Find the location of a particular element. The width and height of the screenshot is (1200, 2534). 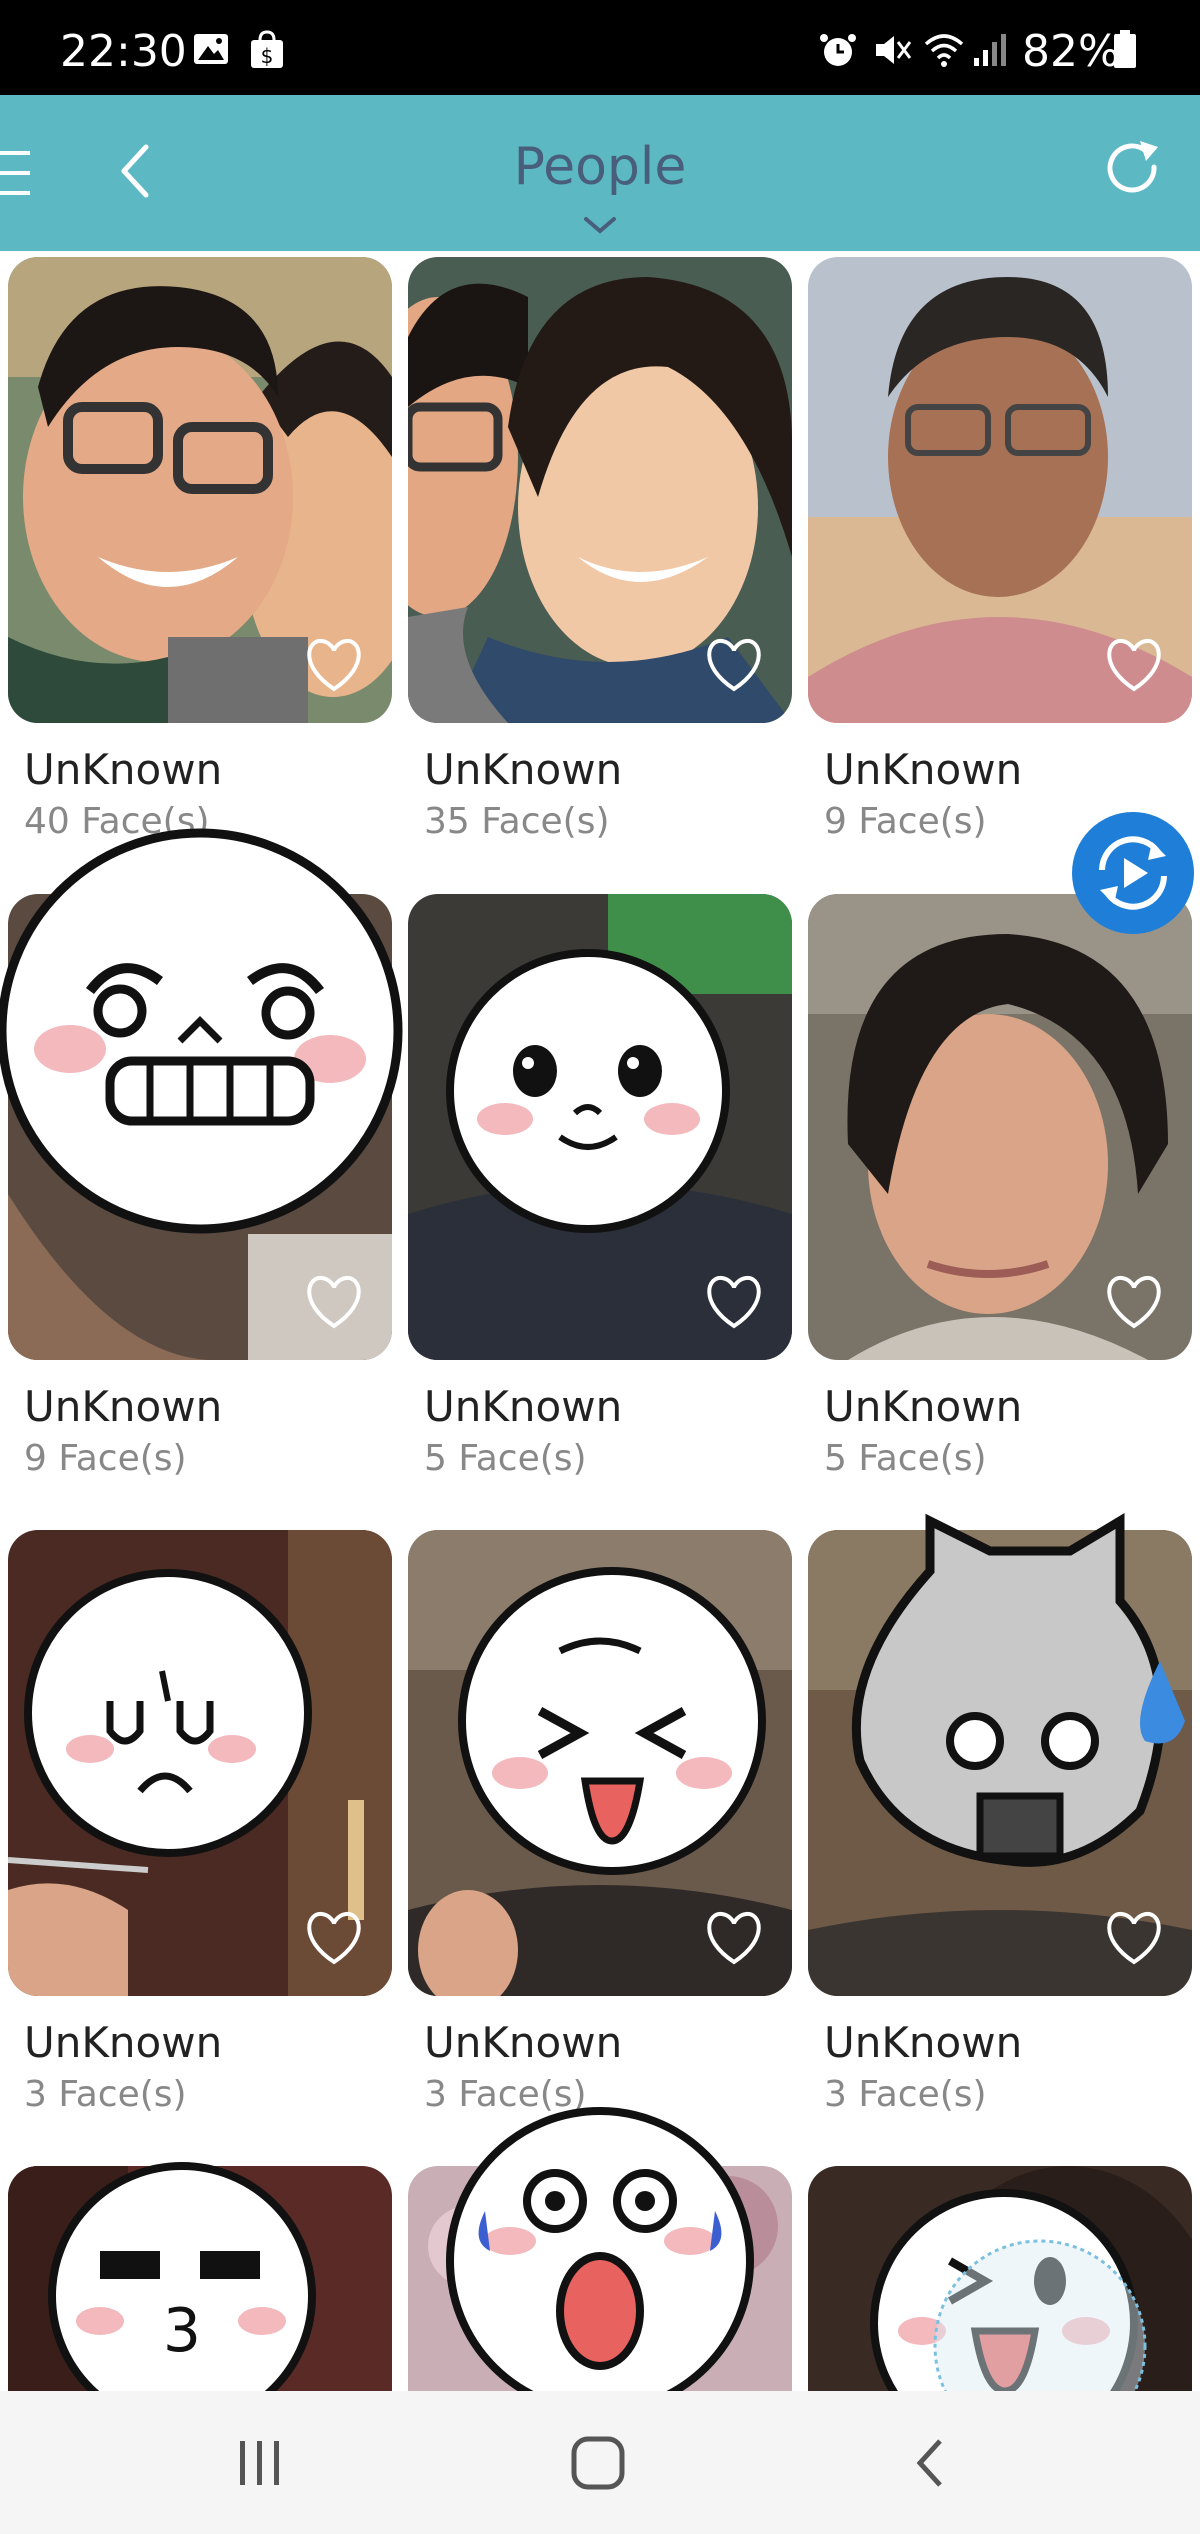

chevron-down-icon is located at coordinates (600, 228).